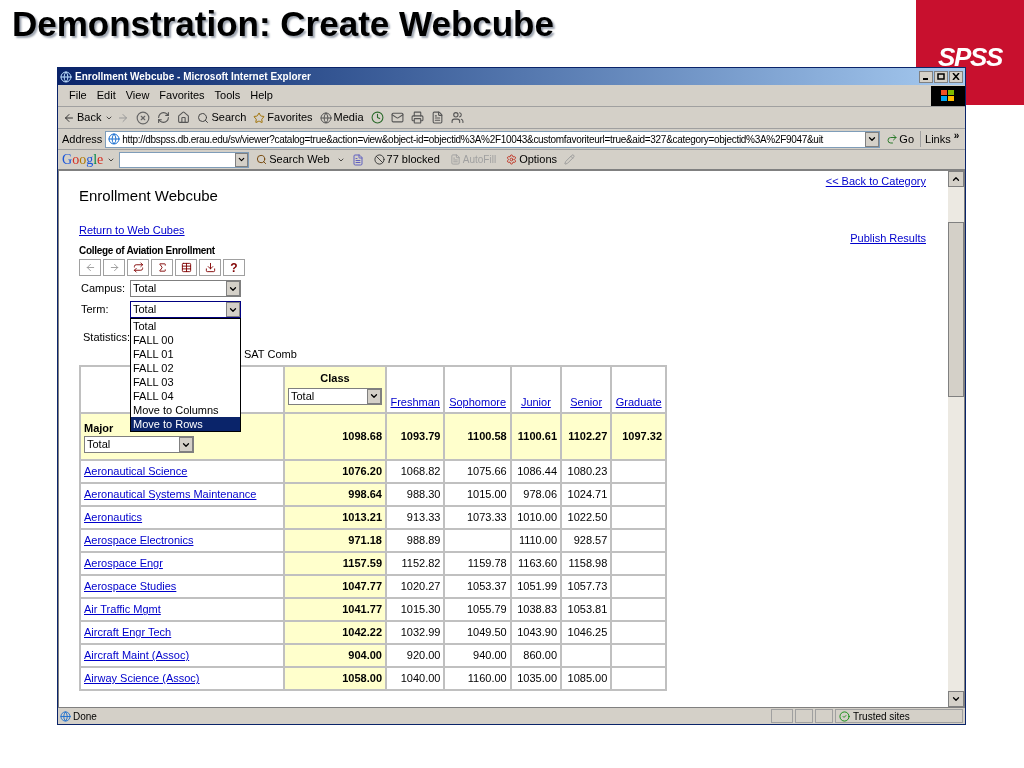 This screenshot has width=1024, height=768. I want to click on table-cell: 978.06, so click(535, 494).